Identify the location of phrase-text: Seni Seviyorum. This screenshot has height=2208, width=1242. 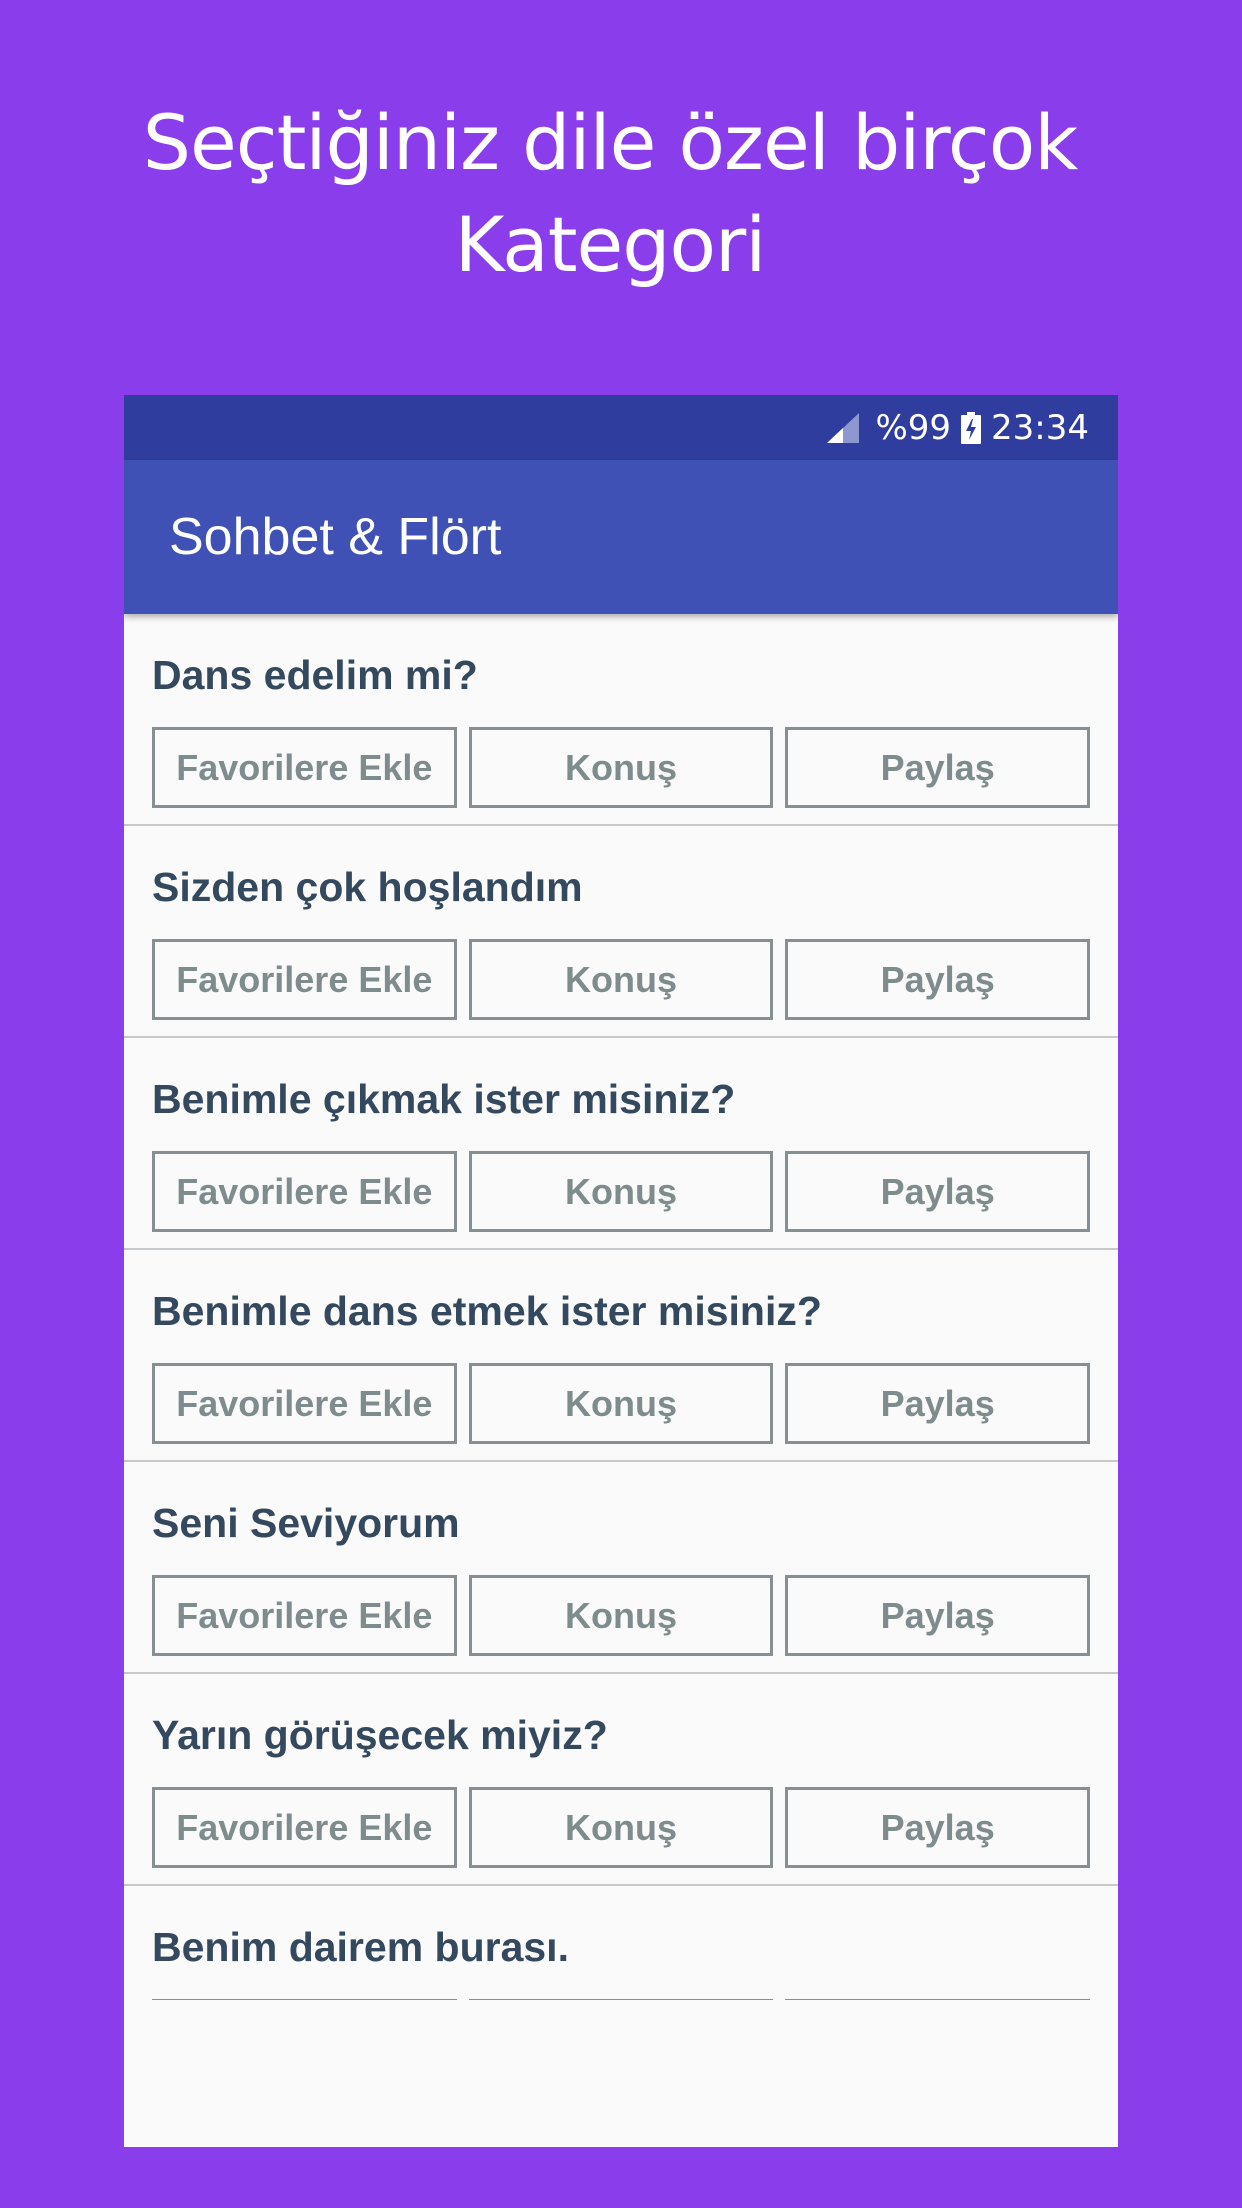
(306, 1523).